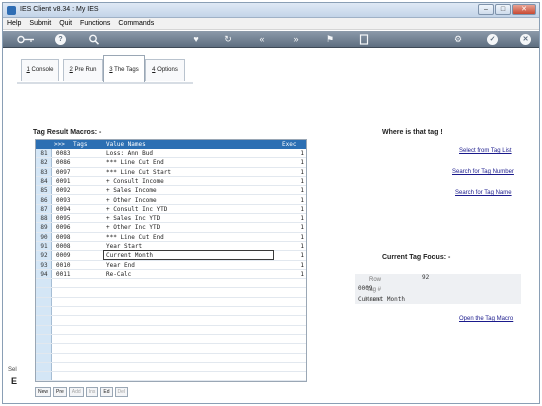 This screenshot has width=542, height=406. I want to click on settings-icon: ⚙, so click(458, 39).